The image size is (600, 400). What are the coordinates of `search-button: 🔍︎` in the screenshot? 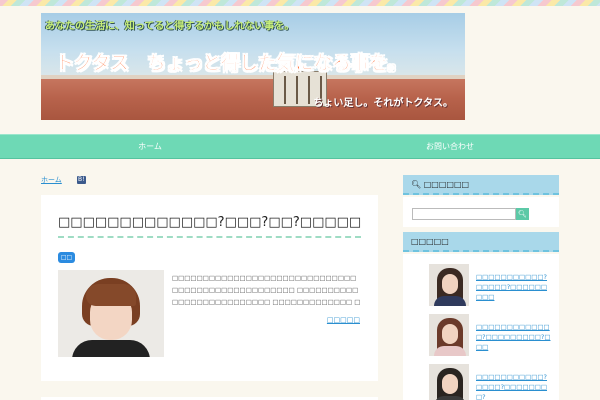 It's located at (522, 214).